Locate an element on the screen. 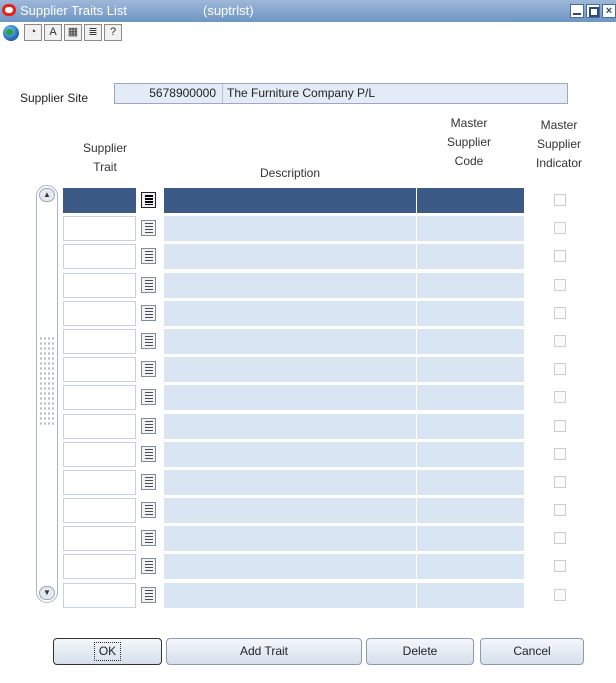 This screenshot has height=683, width=616. header-description: Description is located at coordinates (290, 173).